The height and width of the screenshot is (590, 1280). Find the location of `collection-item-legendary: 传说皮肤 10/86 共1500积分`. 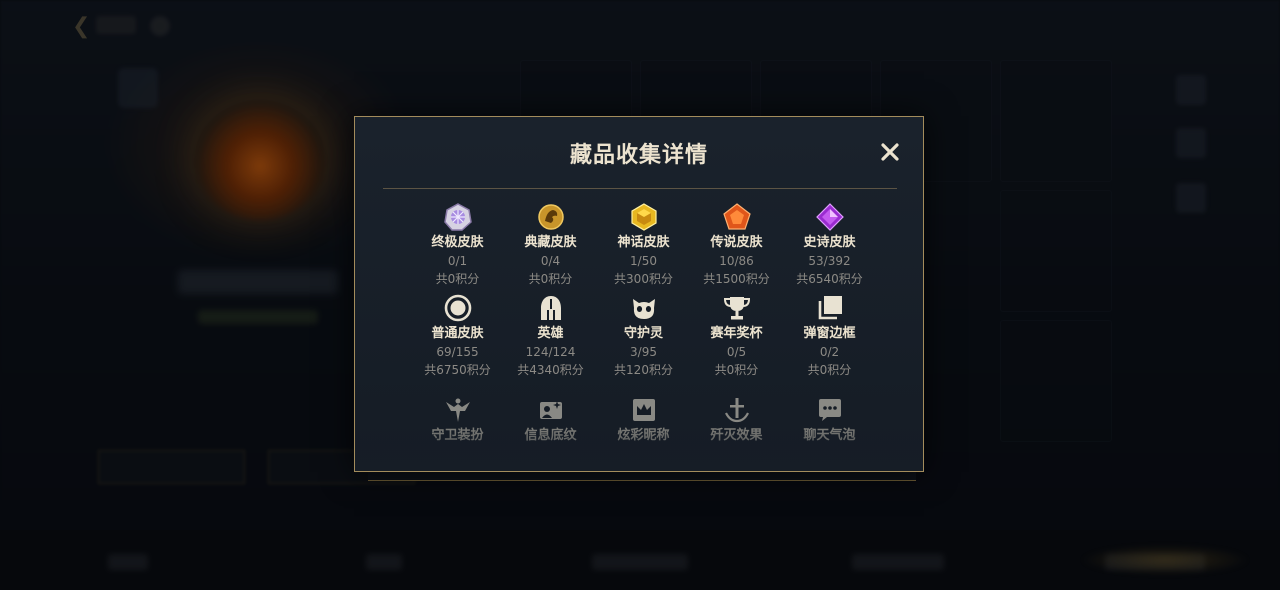

collection-item-legendary: 传说皮肤 10/86 共1500积分 is located at coordinates (736, 244).